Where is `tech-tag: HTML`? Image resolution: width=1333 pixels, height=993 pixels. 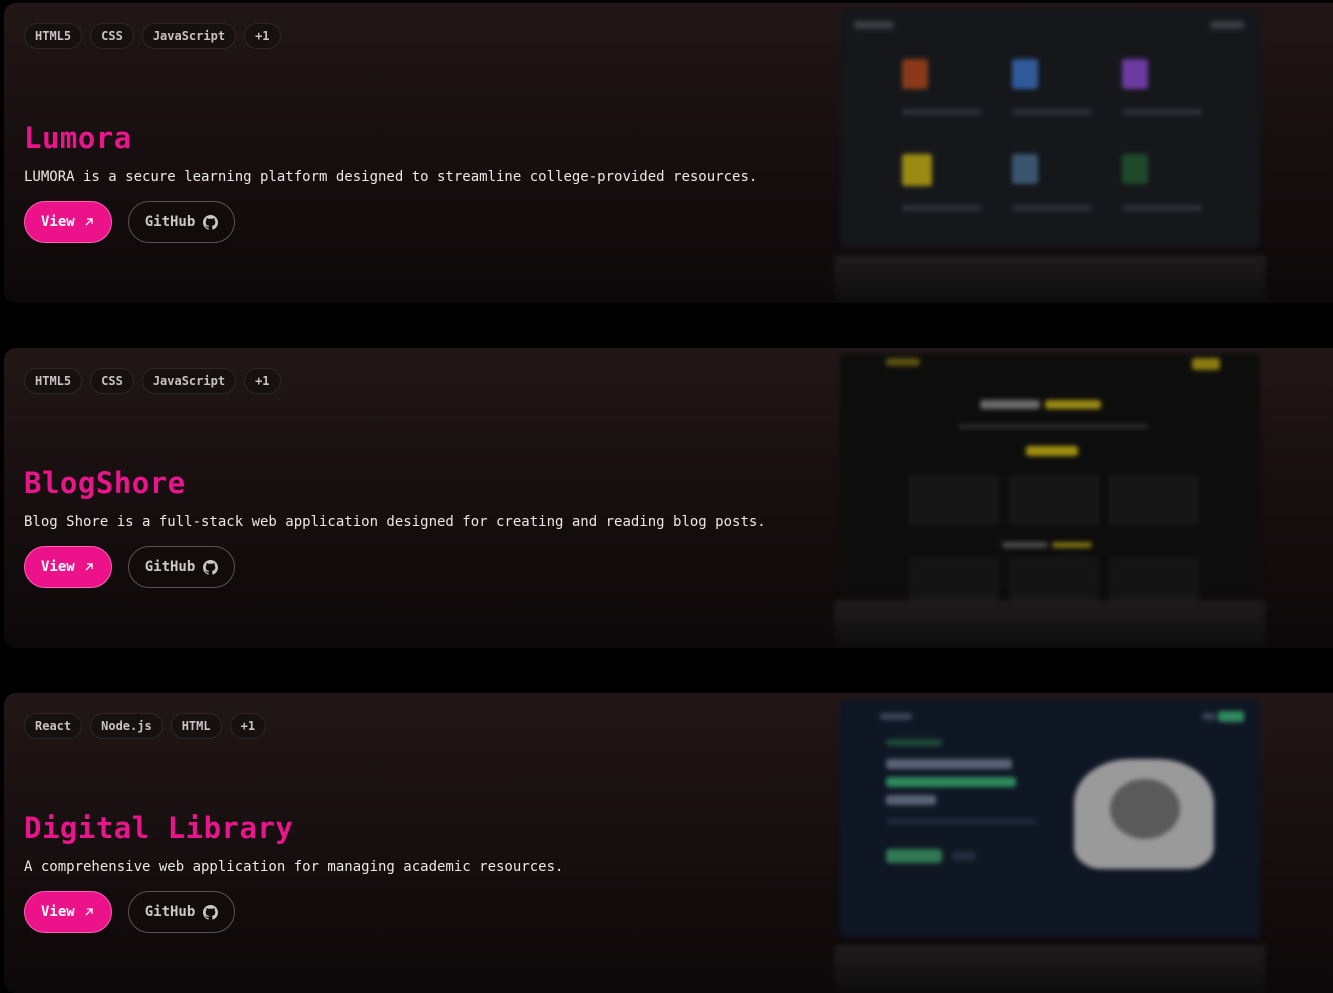 tech-tag: HTML is located at coordinates (196, 726).